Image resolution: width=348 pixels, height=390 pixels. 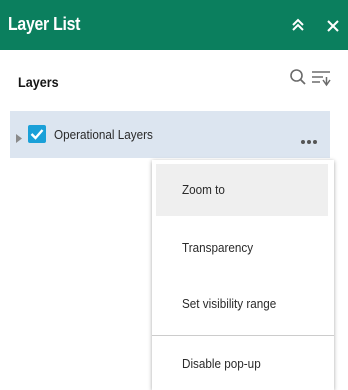 What do you see at coordinates (333, 25) in the screenshot?
I see `close-icon` at bounding box center [333, 25].